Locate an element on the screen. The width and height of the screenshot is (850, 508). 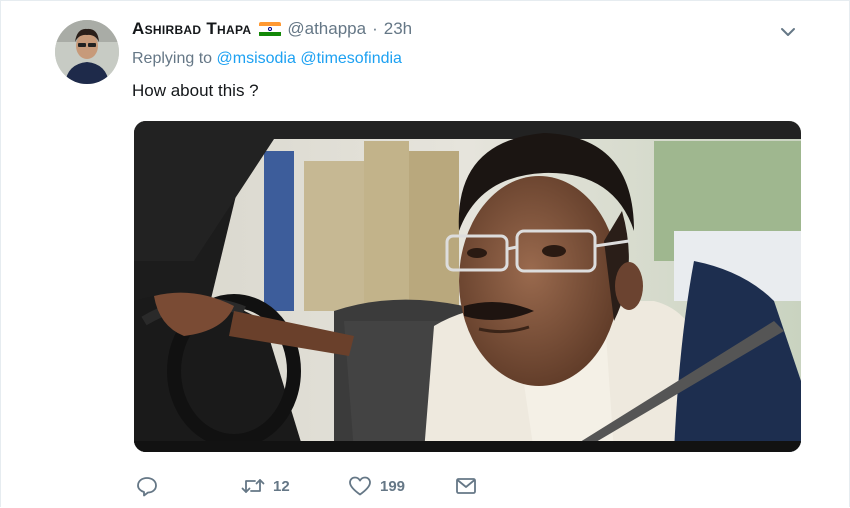
retweet-icon is located at coordinates (253, 486).